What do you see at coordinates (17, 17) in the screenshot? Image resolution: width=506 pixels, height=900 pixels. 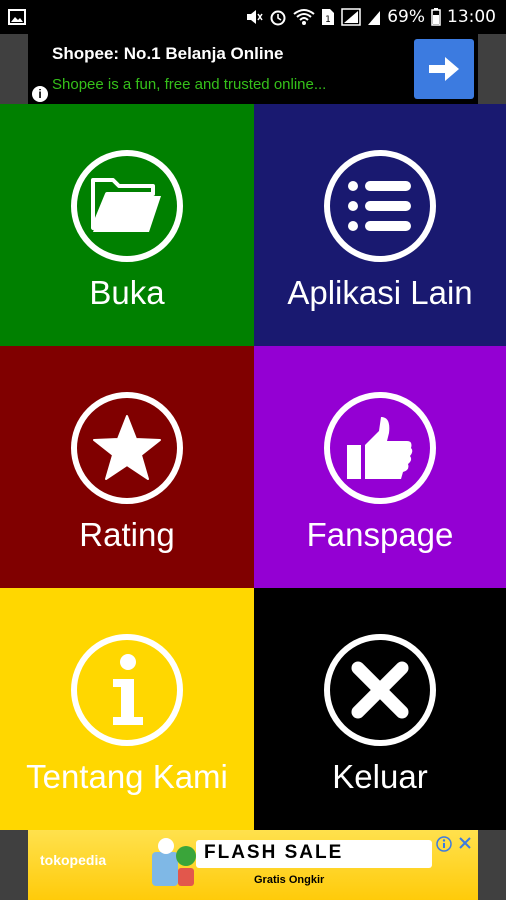 I see `image-icon` at bounding box center [17, 17].